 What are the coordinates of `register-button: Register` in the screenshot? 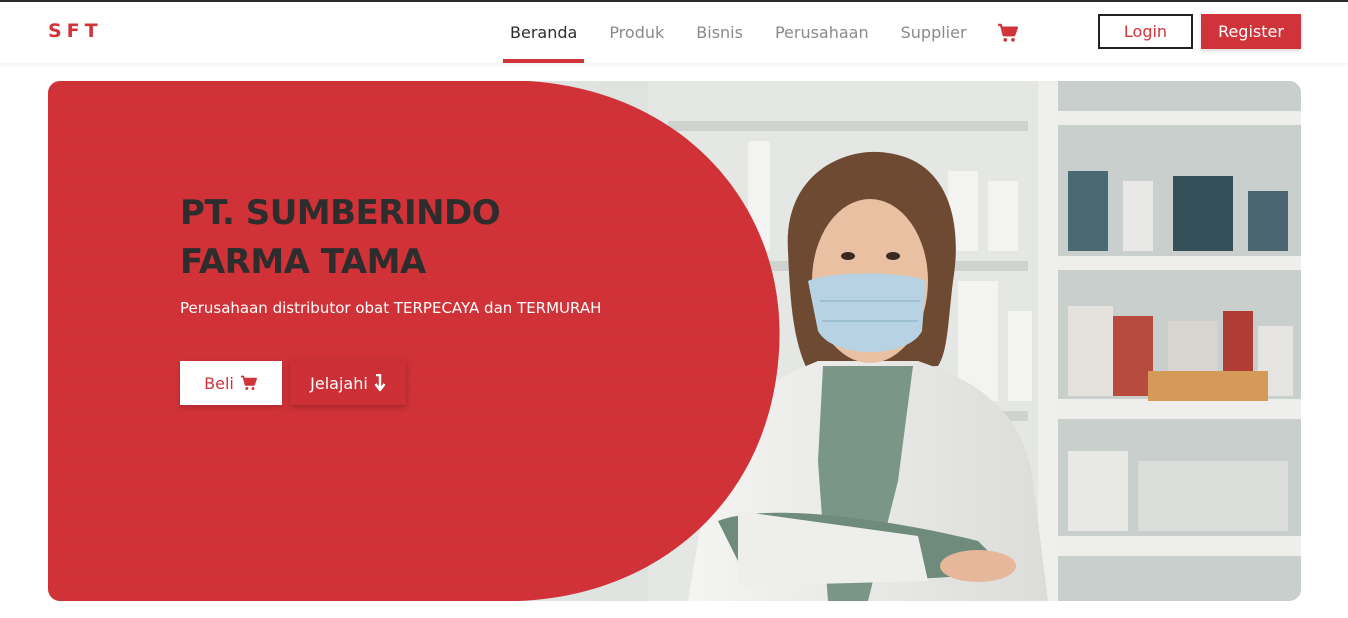 It's located at (1251, 31).